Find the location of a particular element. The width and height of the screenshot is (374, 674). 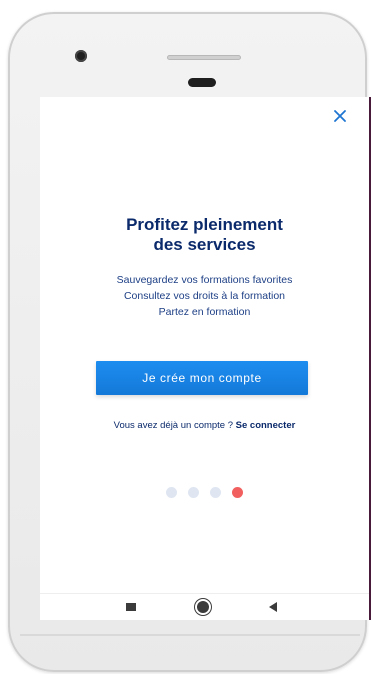

pager-dot-4-active is located at coordinates (237, 492).